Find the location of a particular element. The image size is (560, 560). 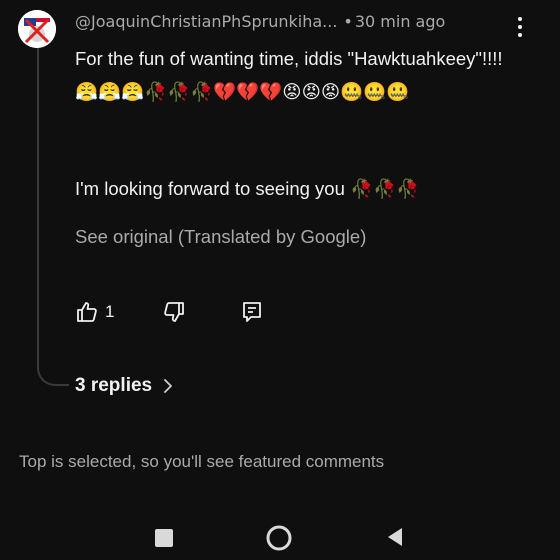

home-circle-icon is located at coordinates (279, 538).